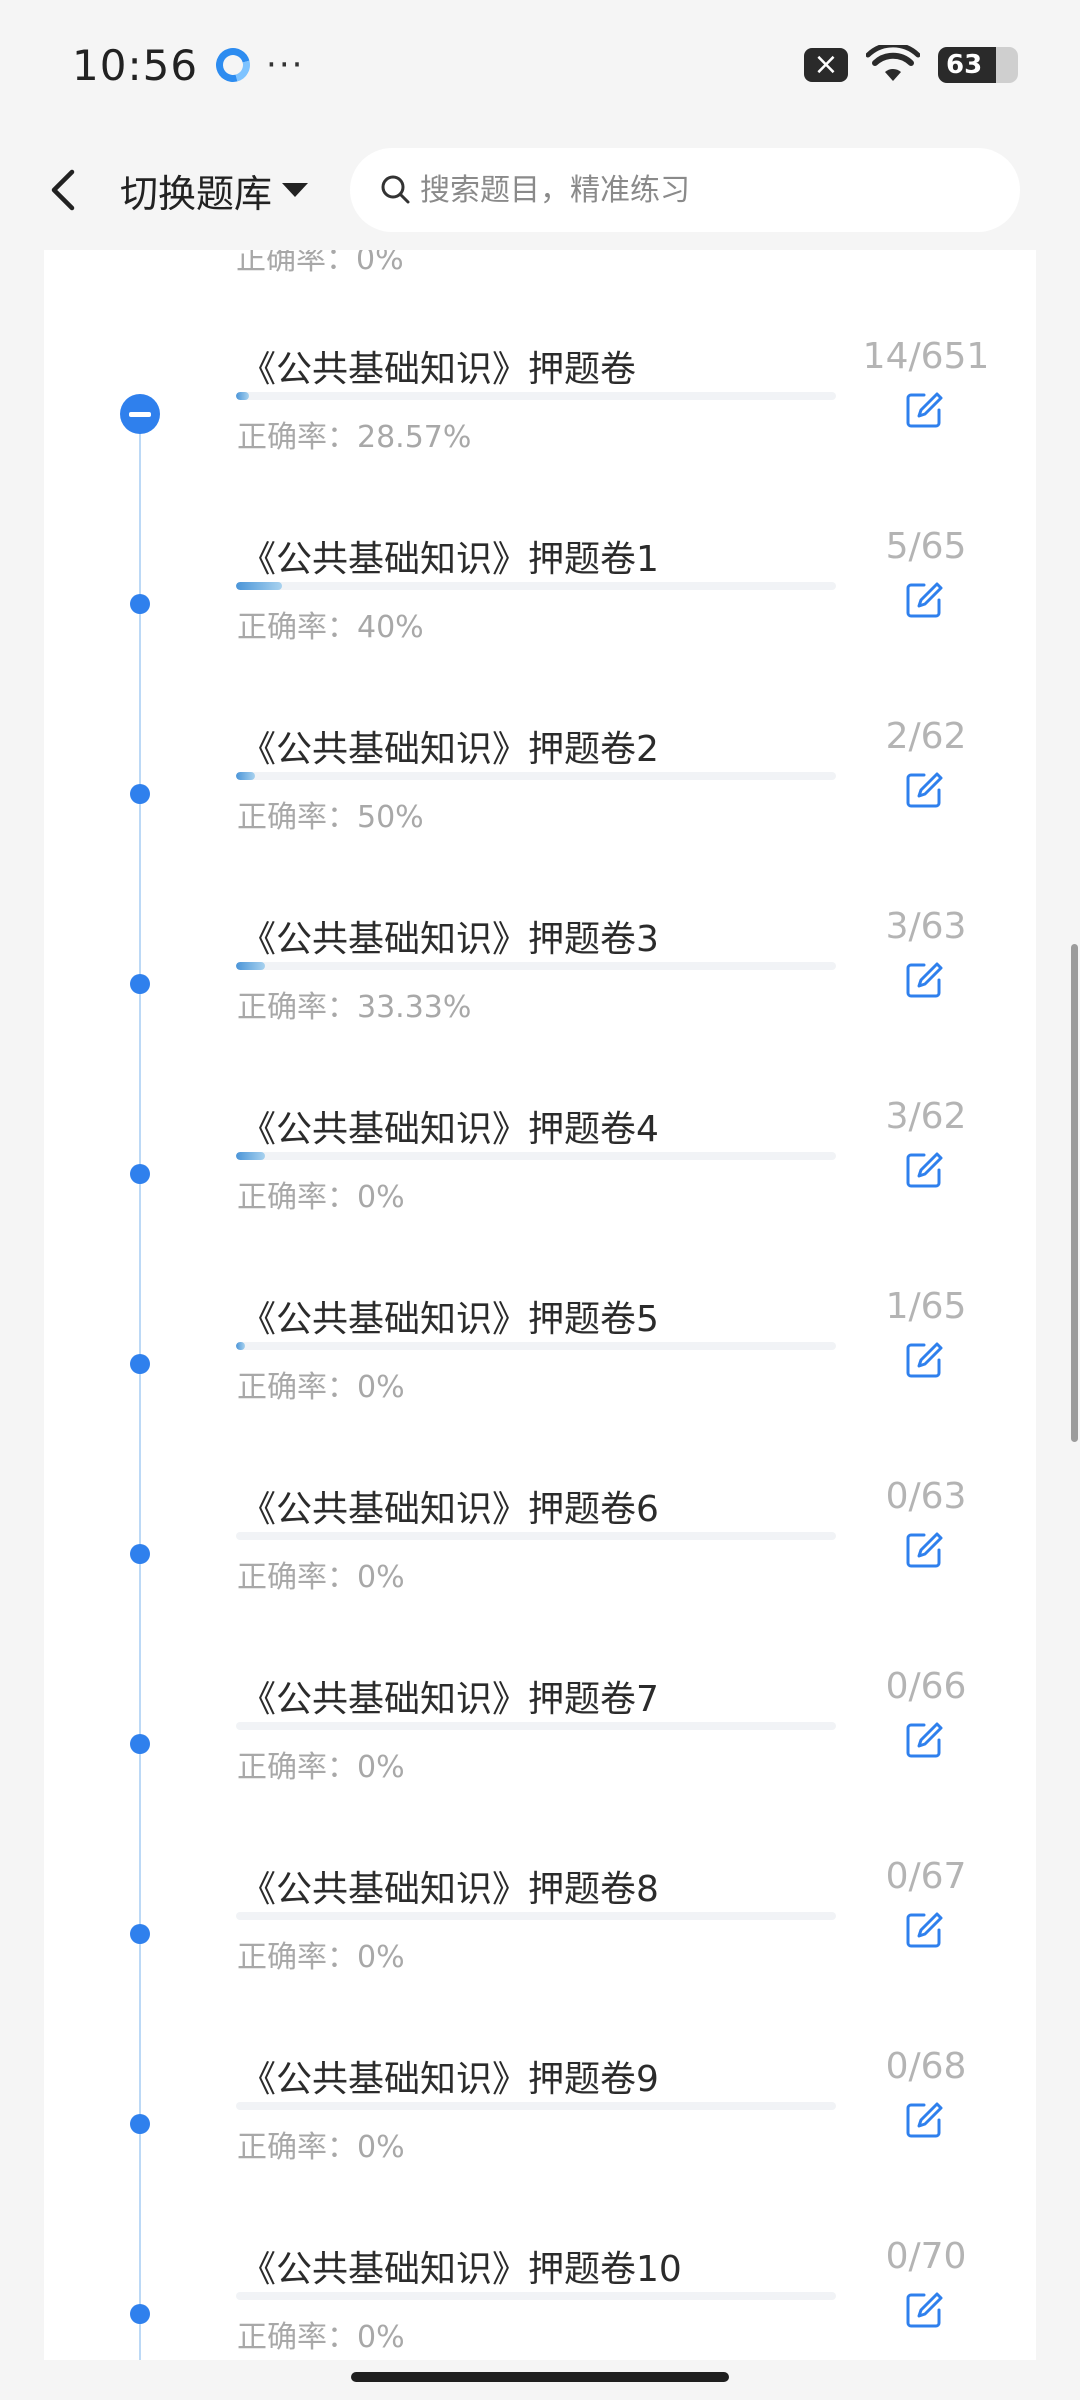 The image size is (1080, 2400). Describe the element at coordinates (926, 546) in the screenshot. I see `answered-count: 5/65` at that location.